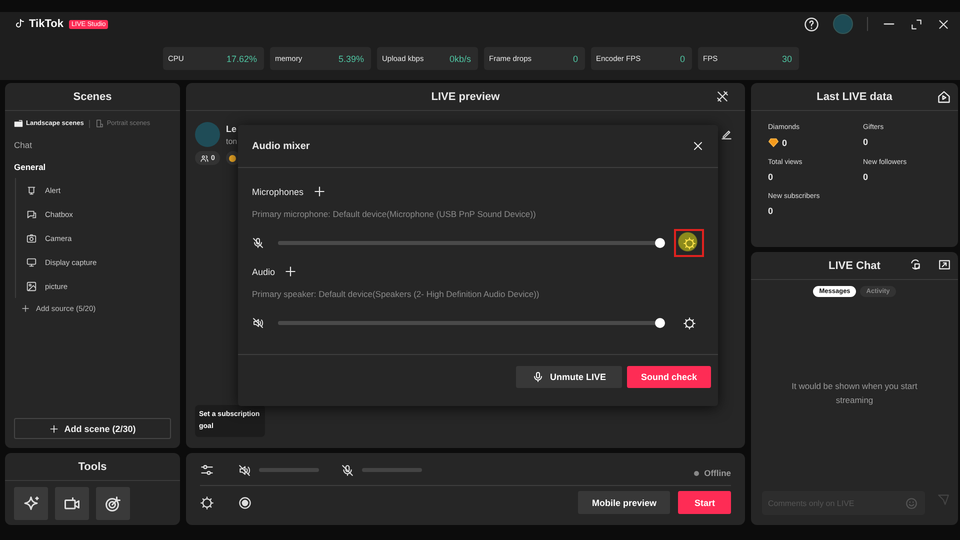 Image resolution: width=960 pixels, height=540 pixels. Describe the element at coordinates (232, 129) in the screenshot. I see `profile-name: Le` at that location.